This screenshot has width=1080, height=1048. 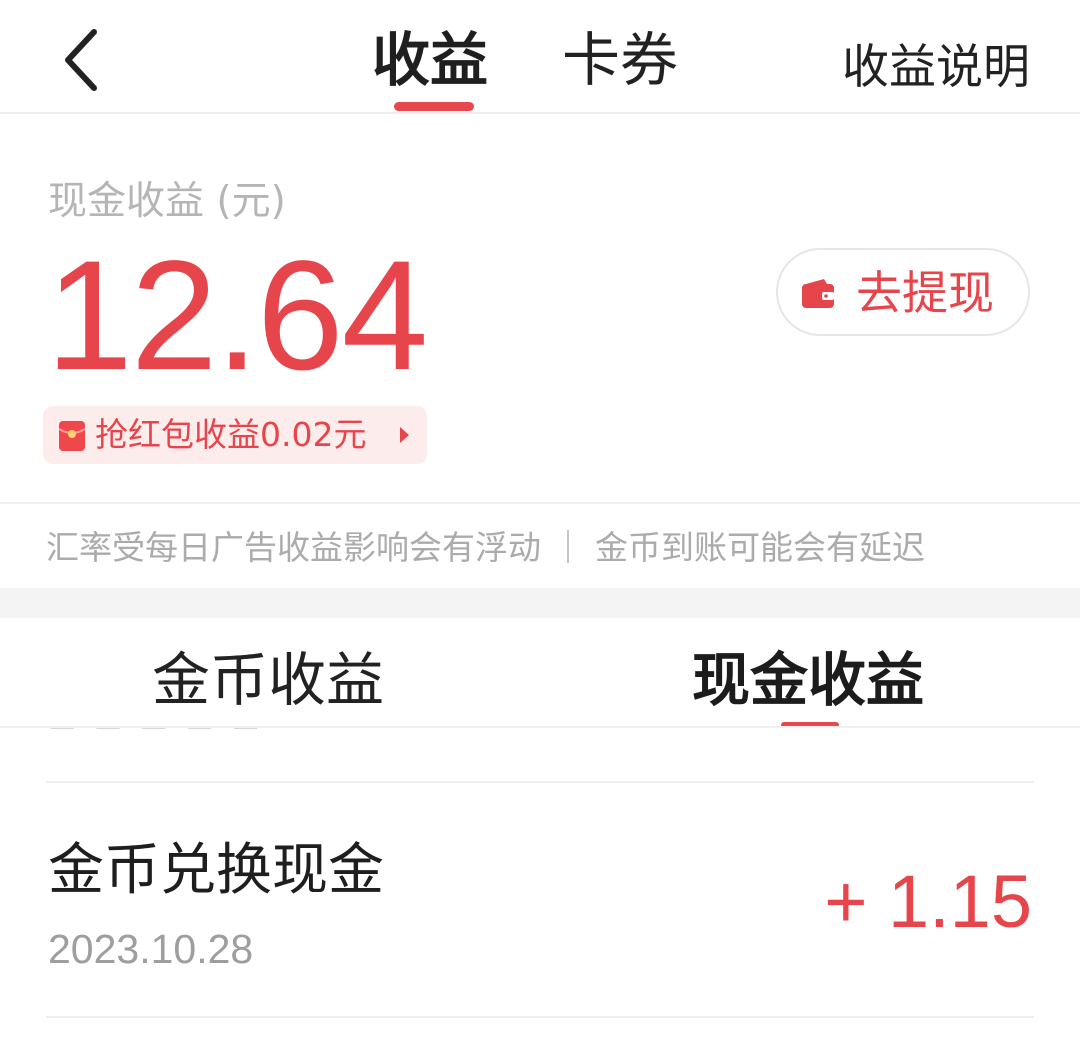 I want to click on summary-divider, so click(x=540, y=503).